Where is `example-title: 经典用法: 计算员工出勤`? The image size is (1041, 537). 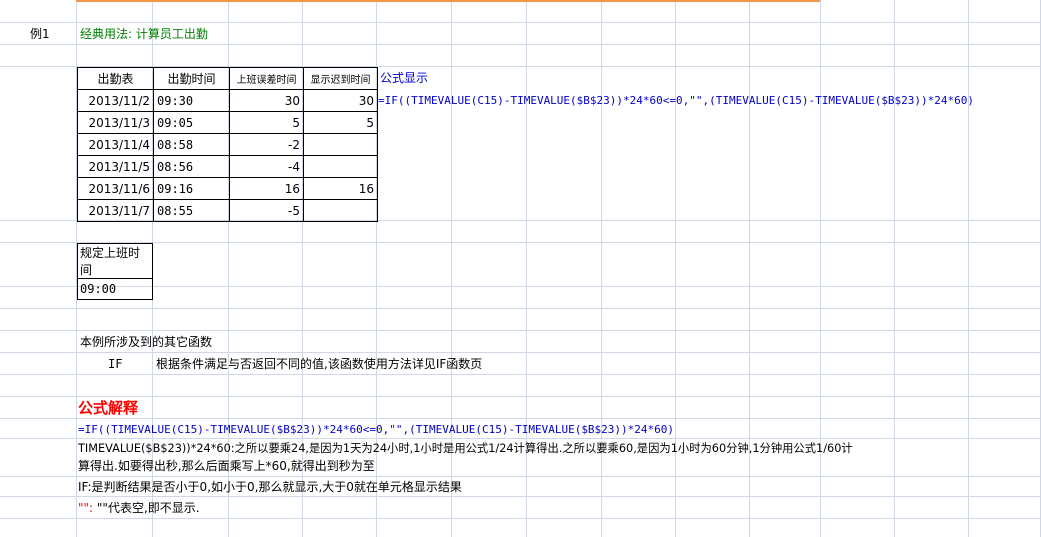 example-title: 经典用法: 计算员工出勤 is located at coordinates (144, 34).